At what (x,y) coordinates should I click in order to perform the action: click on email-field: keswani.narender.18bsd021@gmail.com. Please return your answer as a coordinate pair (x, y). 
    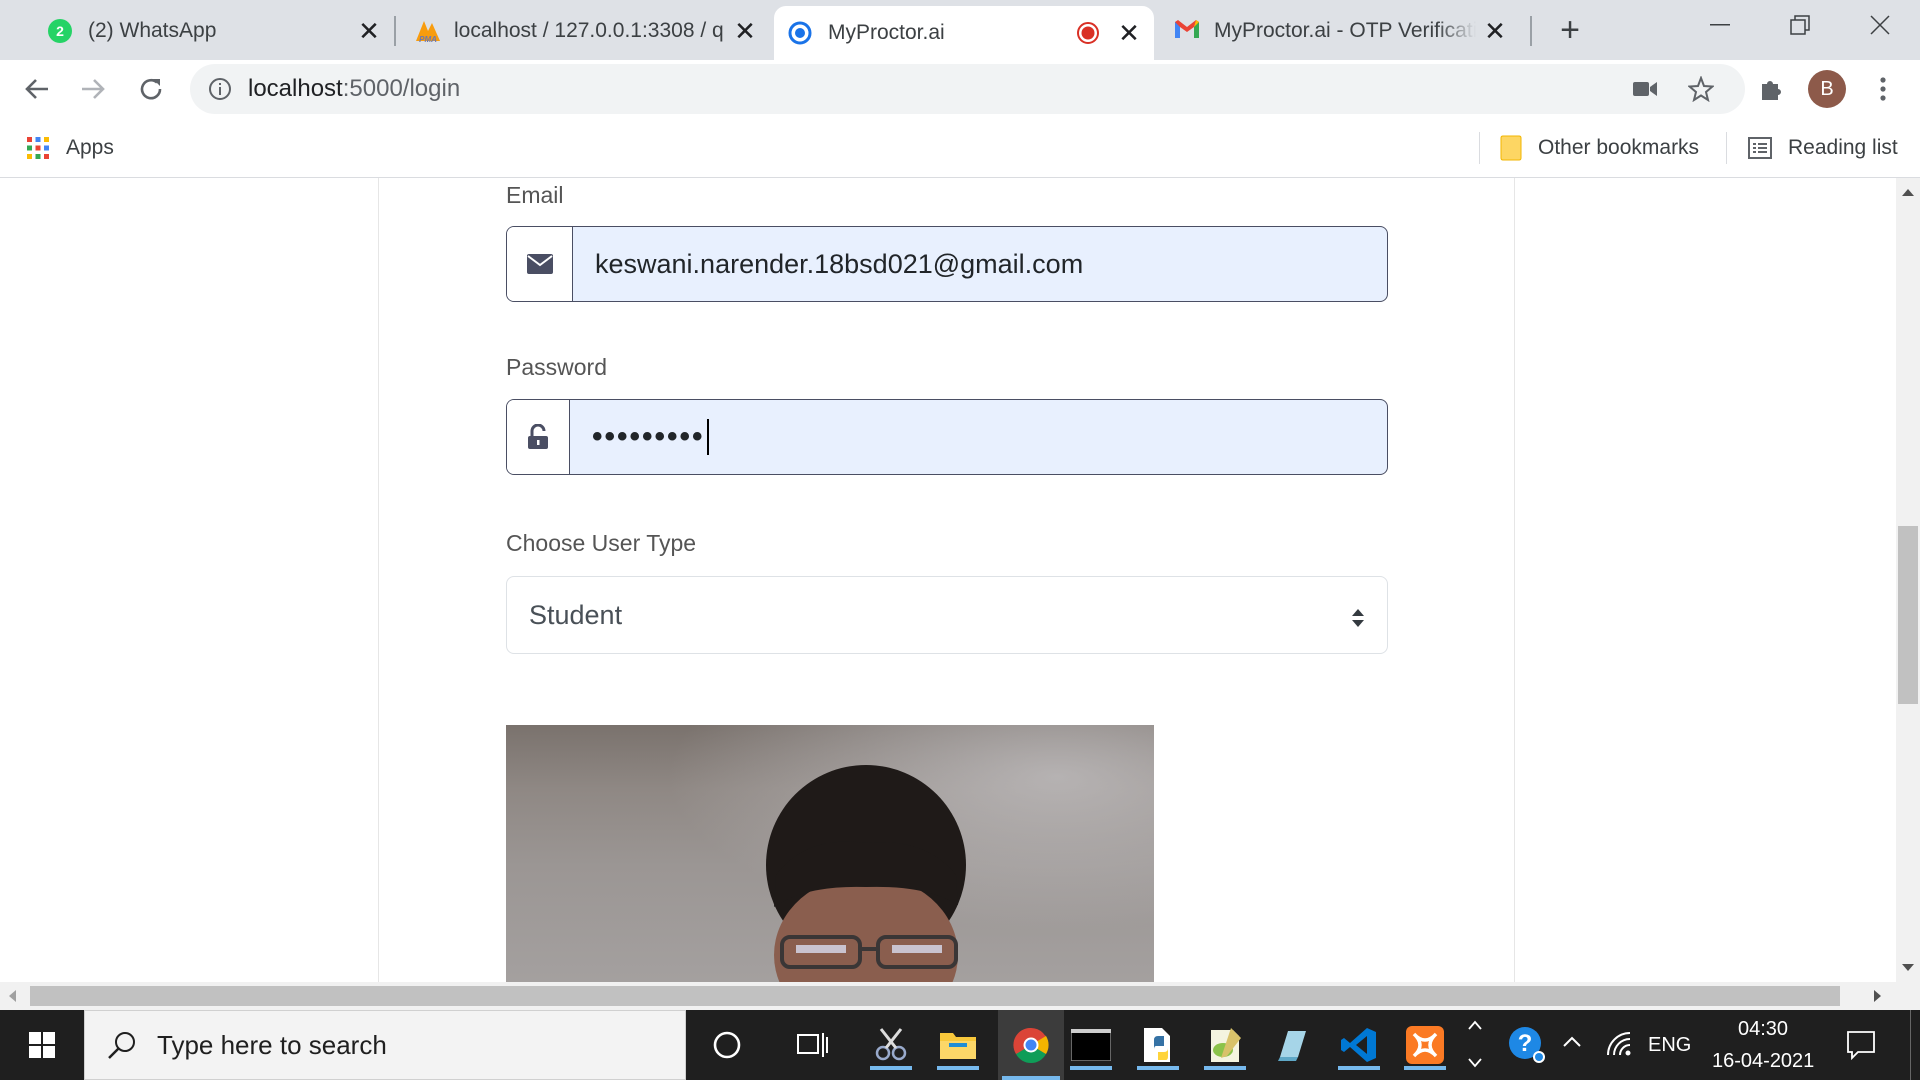
    Looking at the image, I should click on (947, 264).